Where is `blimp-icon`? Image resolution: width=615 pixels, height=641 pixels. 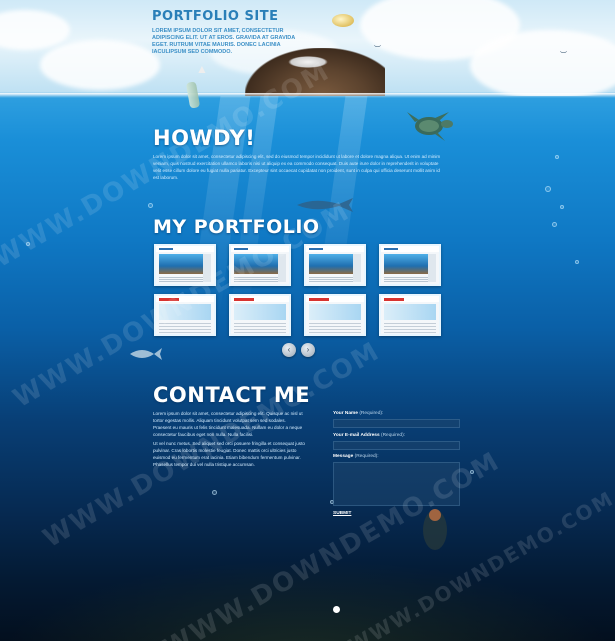
blimp-icon is located at coordinates (343, 20).